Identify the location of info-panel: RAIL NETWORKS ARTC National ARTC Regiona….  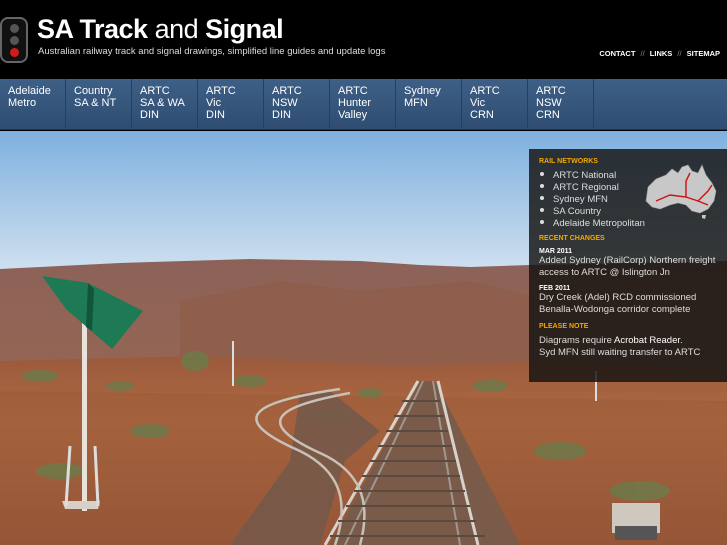
(628, 265).